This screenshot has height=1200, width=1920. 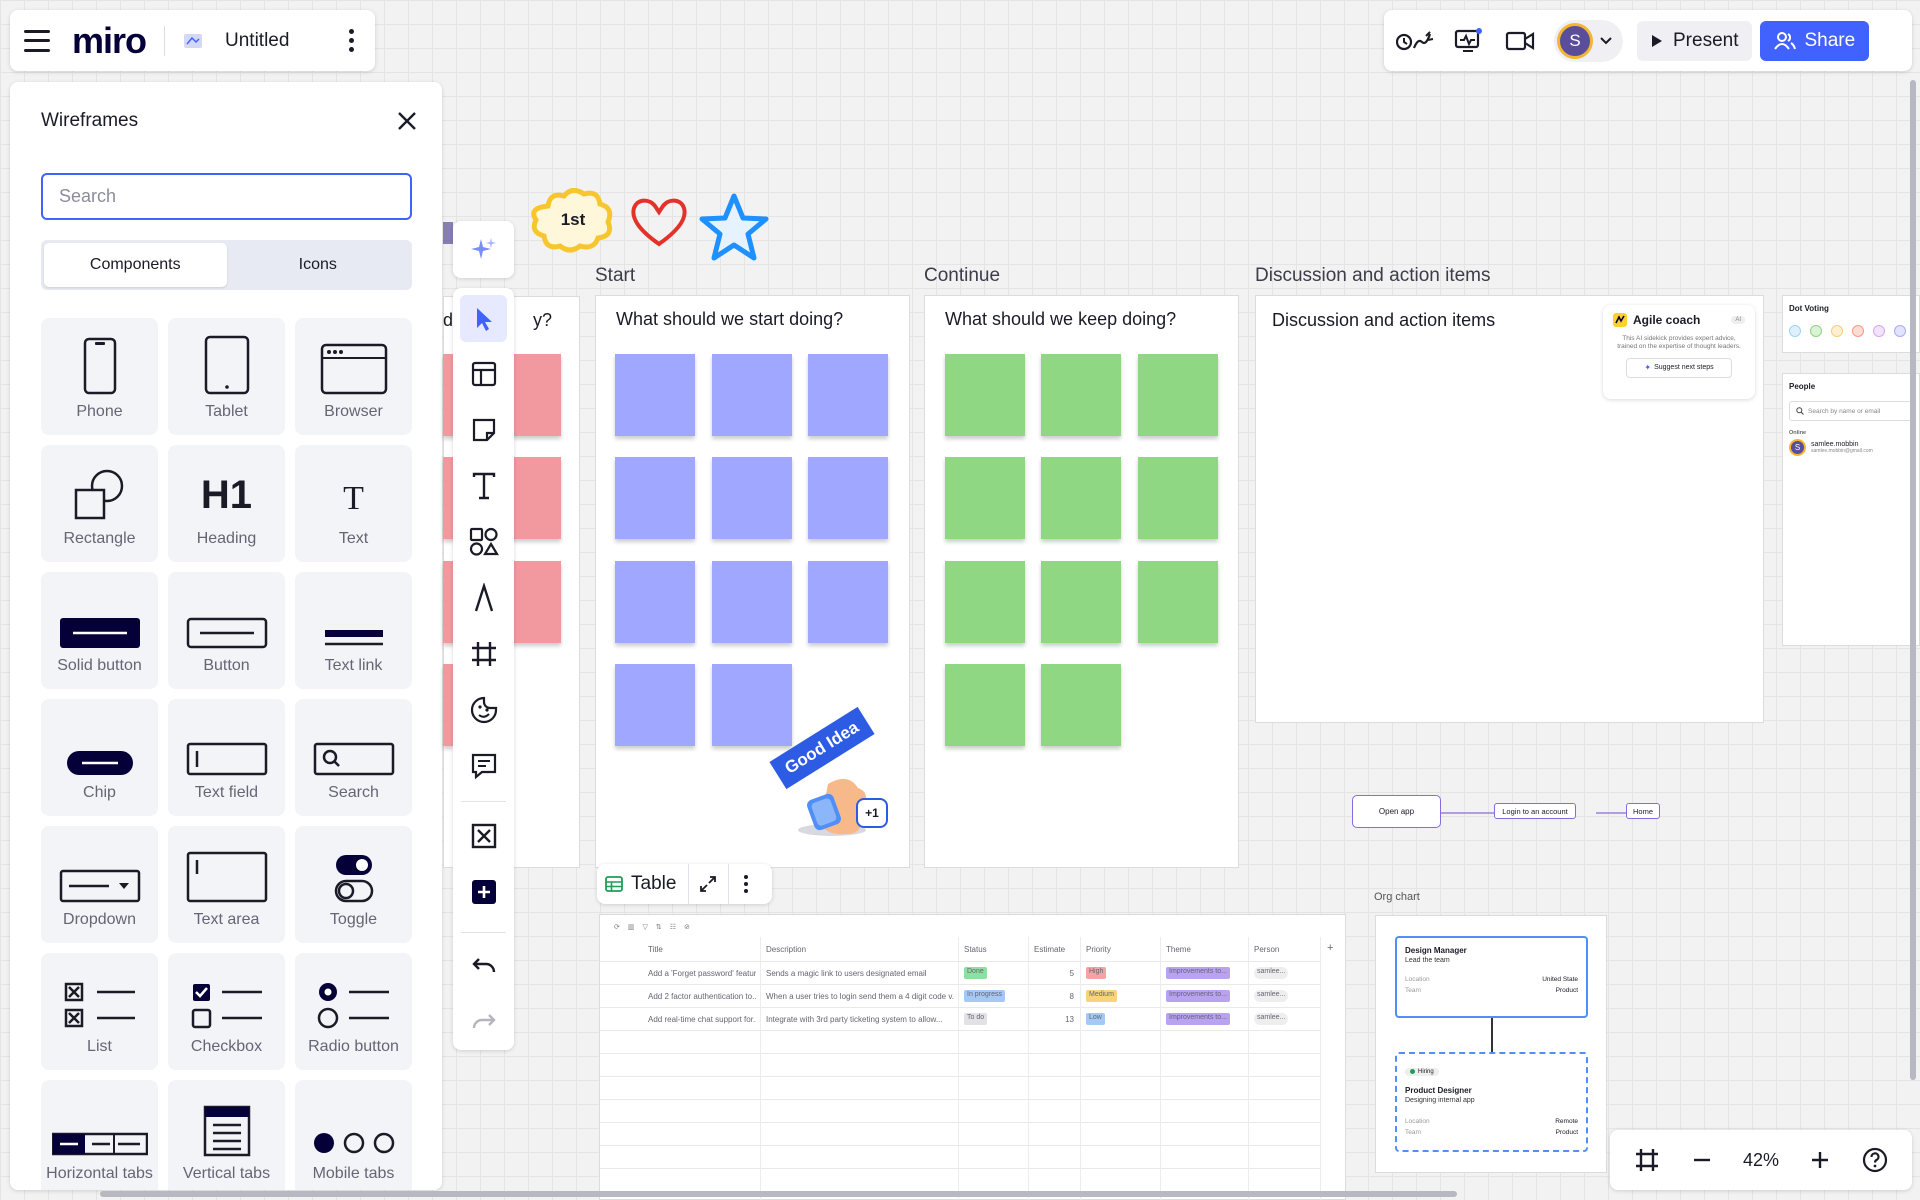 What do you see at coordinates (353, 757) in the screenshot?
I see `component-search: Search` at bounding box center [353, 757].